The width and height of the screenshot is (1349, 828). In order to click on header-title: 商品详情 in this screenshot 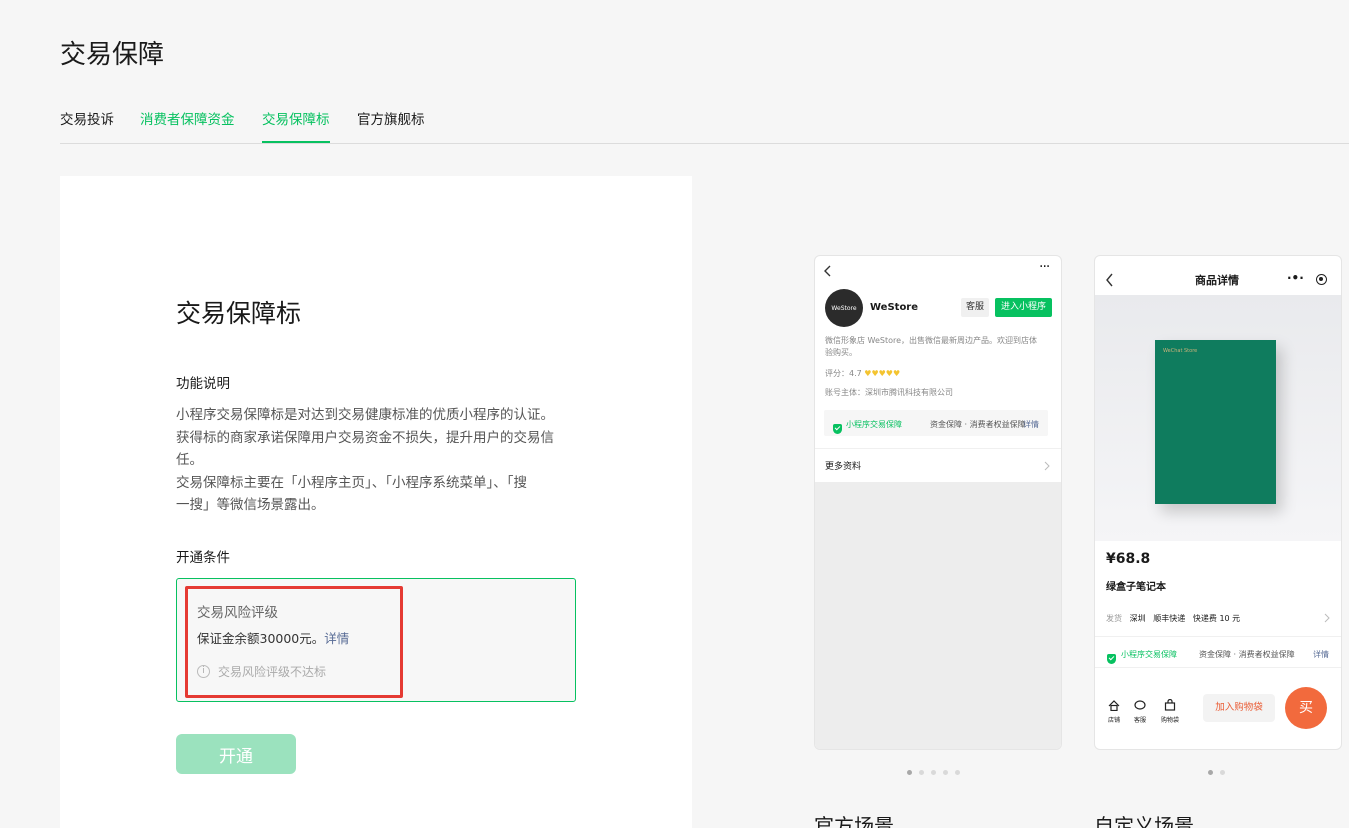, I will do `click(1217, 280)`.